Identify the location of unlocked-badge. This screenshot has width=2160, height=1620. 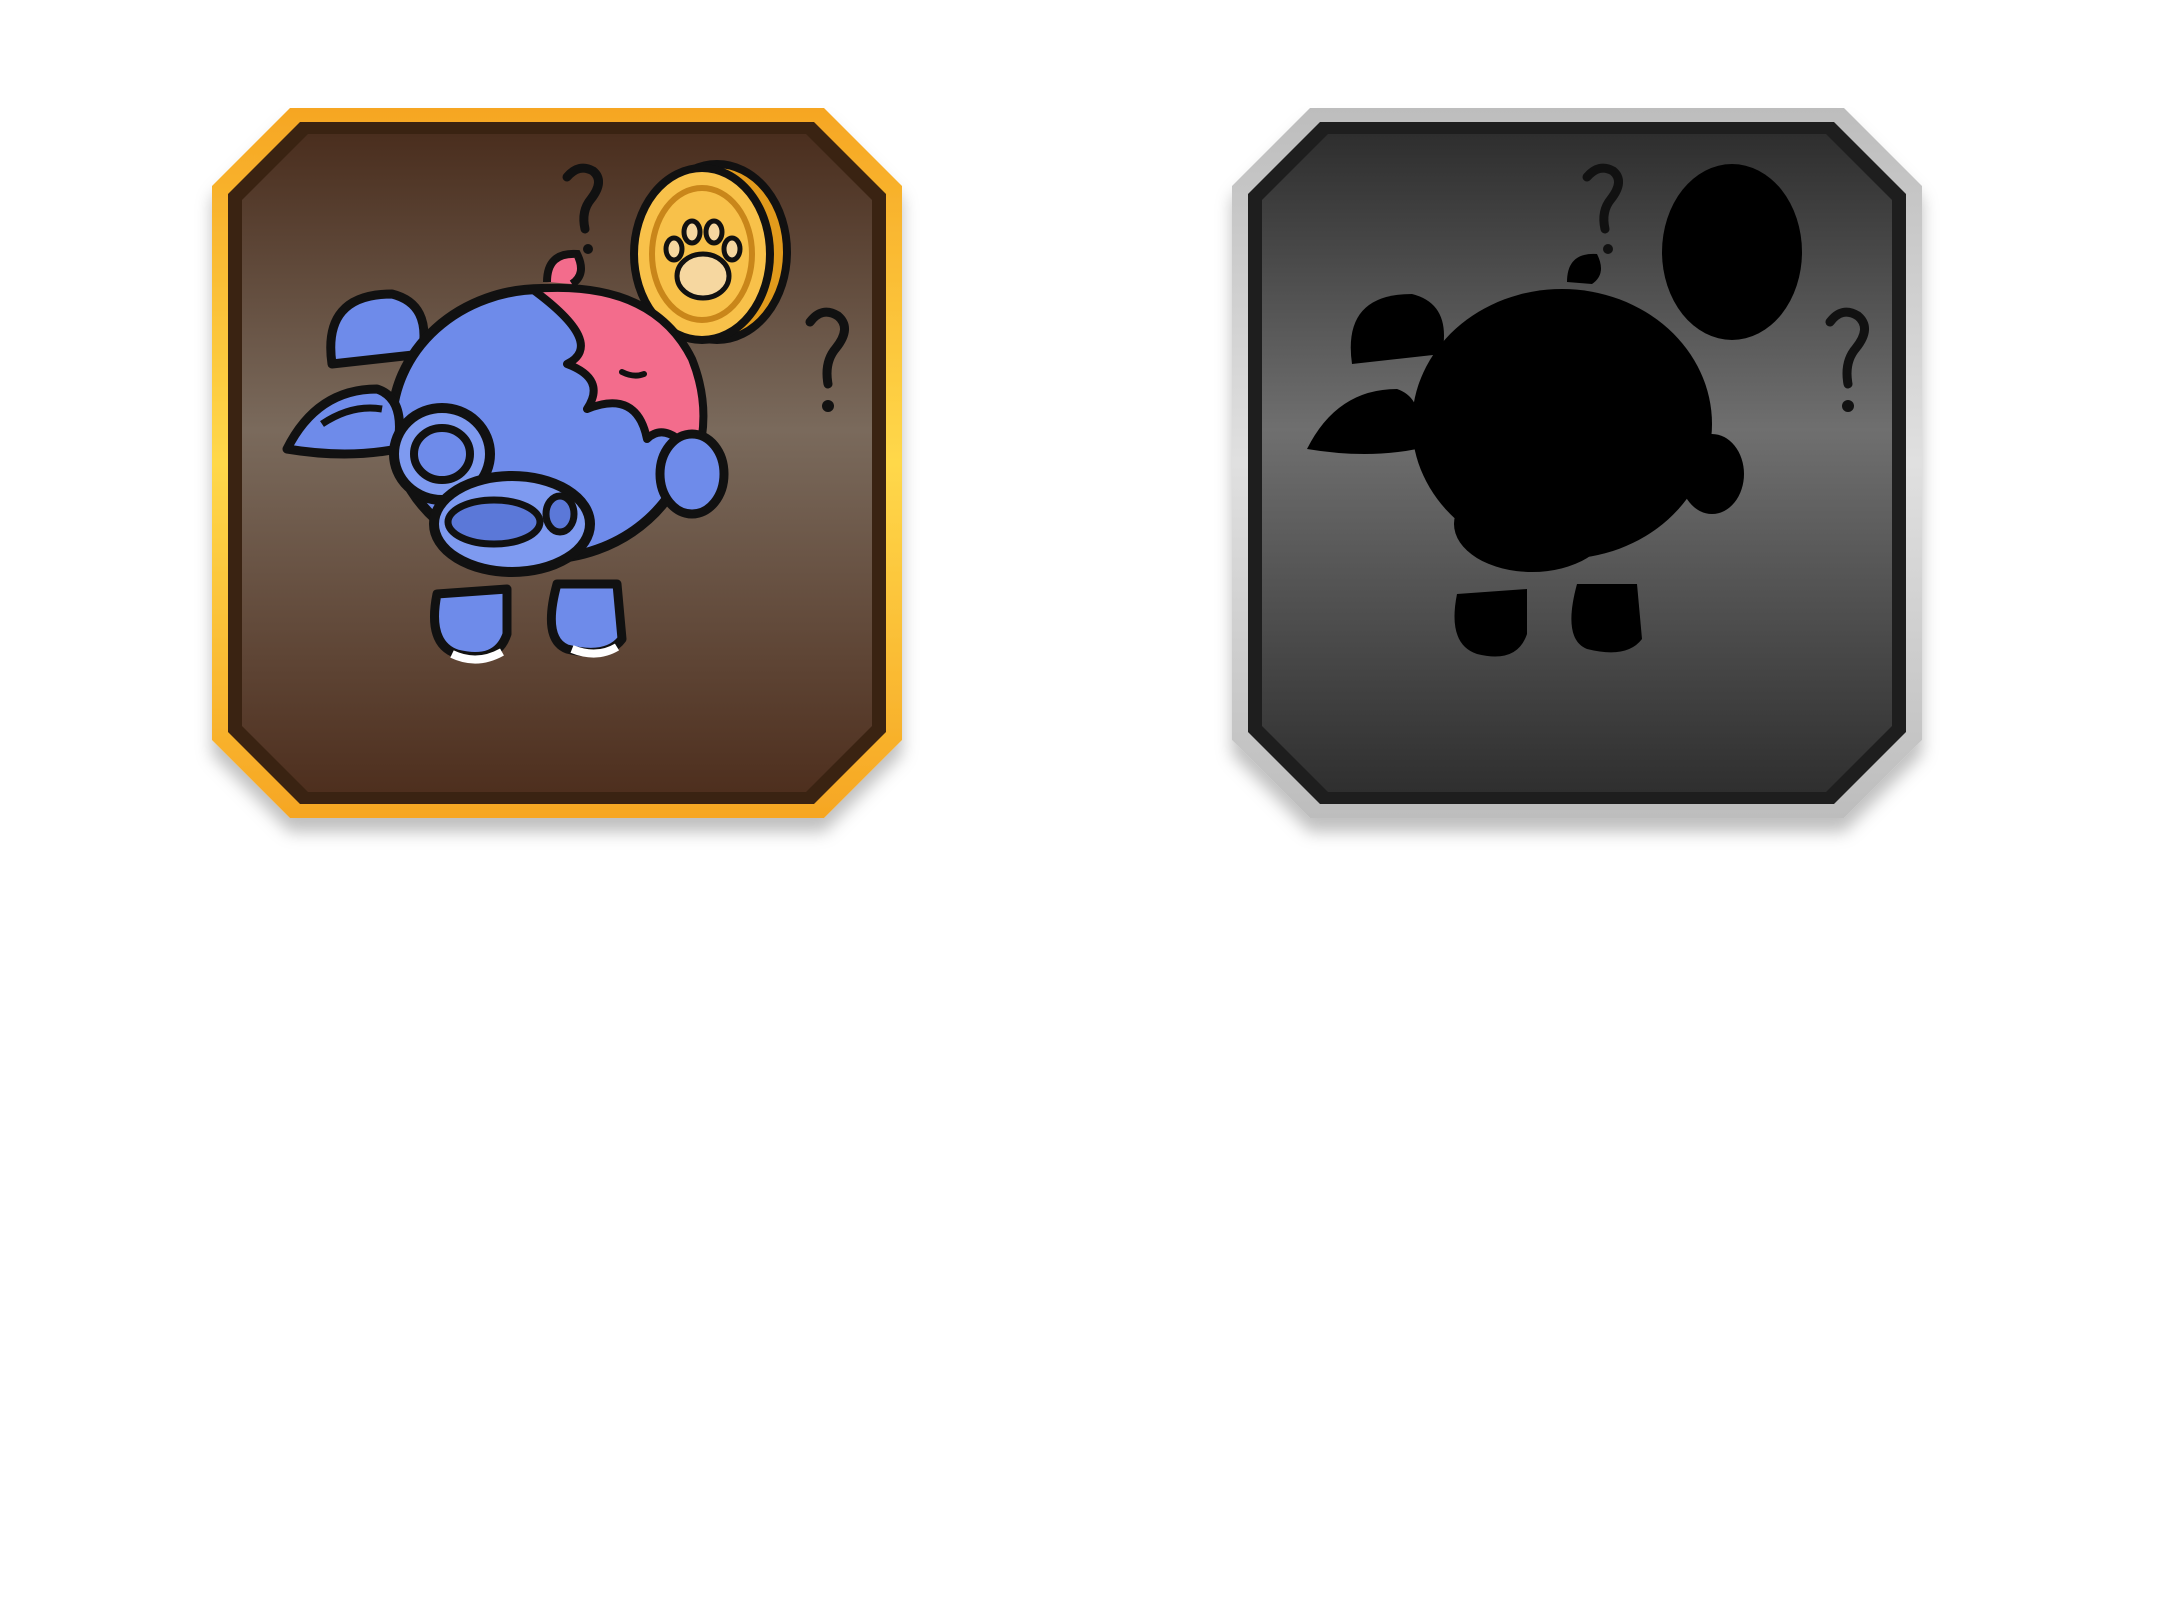
(557, 464).